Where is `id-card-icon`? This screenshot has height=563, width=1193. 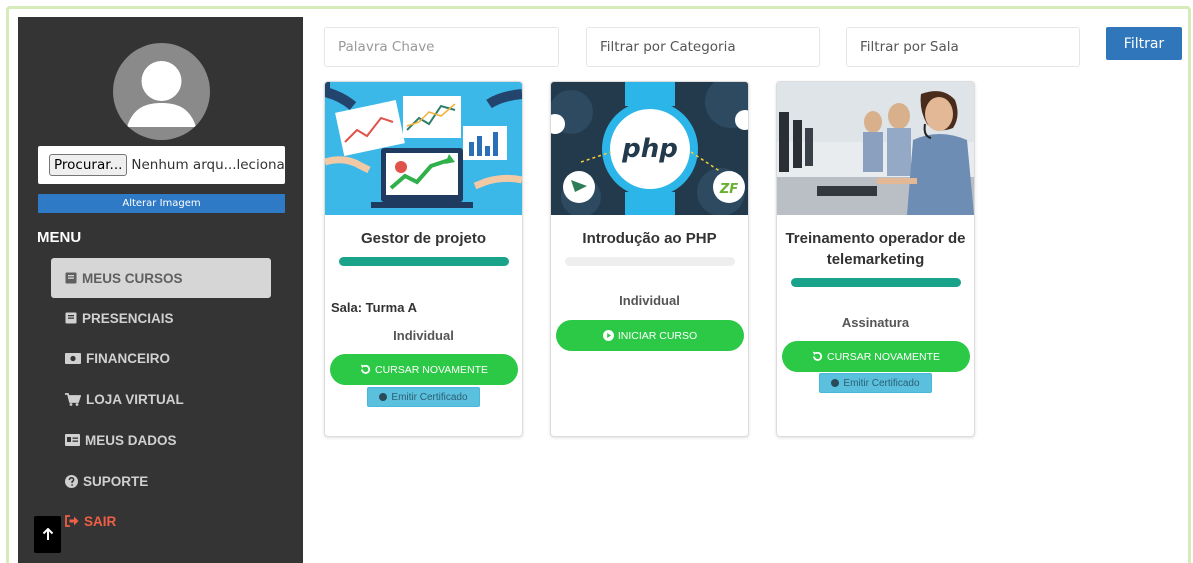 id-card-icon is located at coordinates (72, 440).